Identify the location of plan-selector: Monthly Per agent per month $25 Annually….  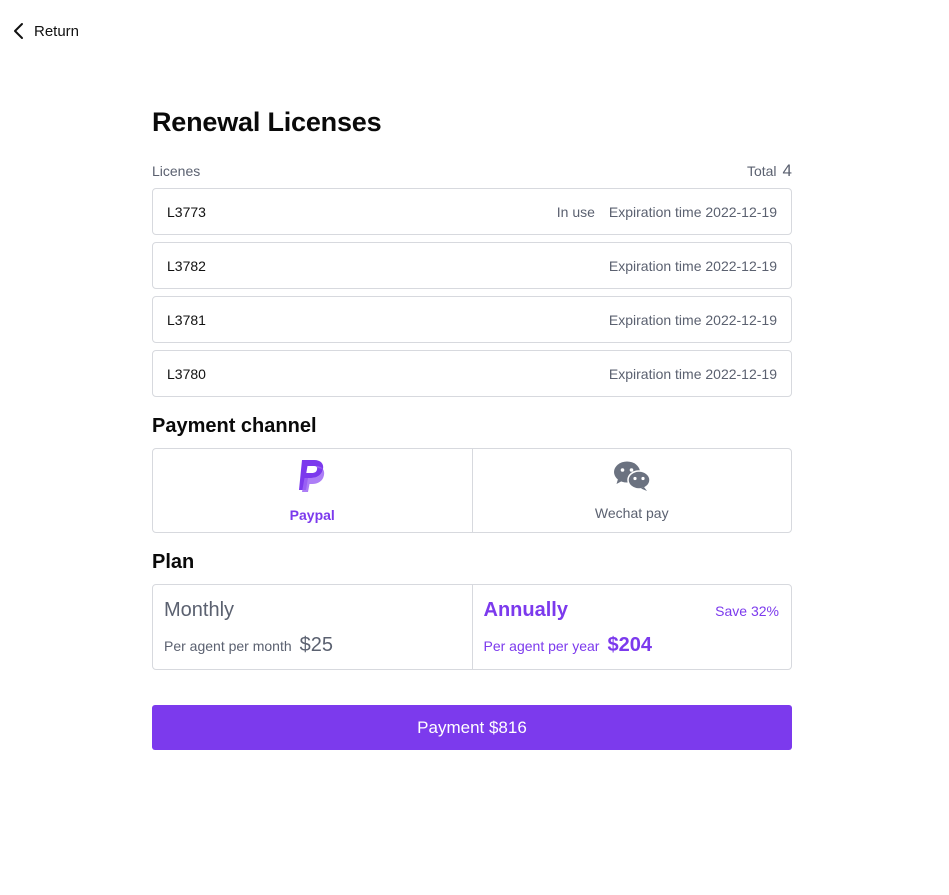
(472, 627).